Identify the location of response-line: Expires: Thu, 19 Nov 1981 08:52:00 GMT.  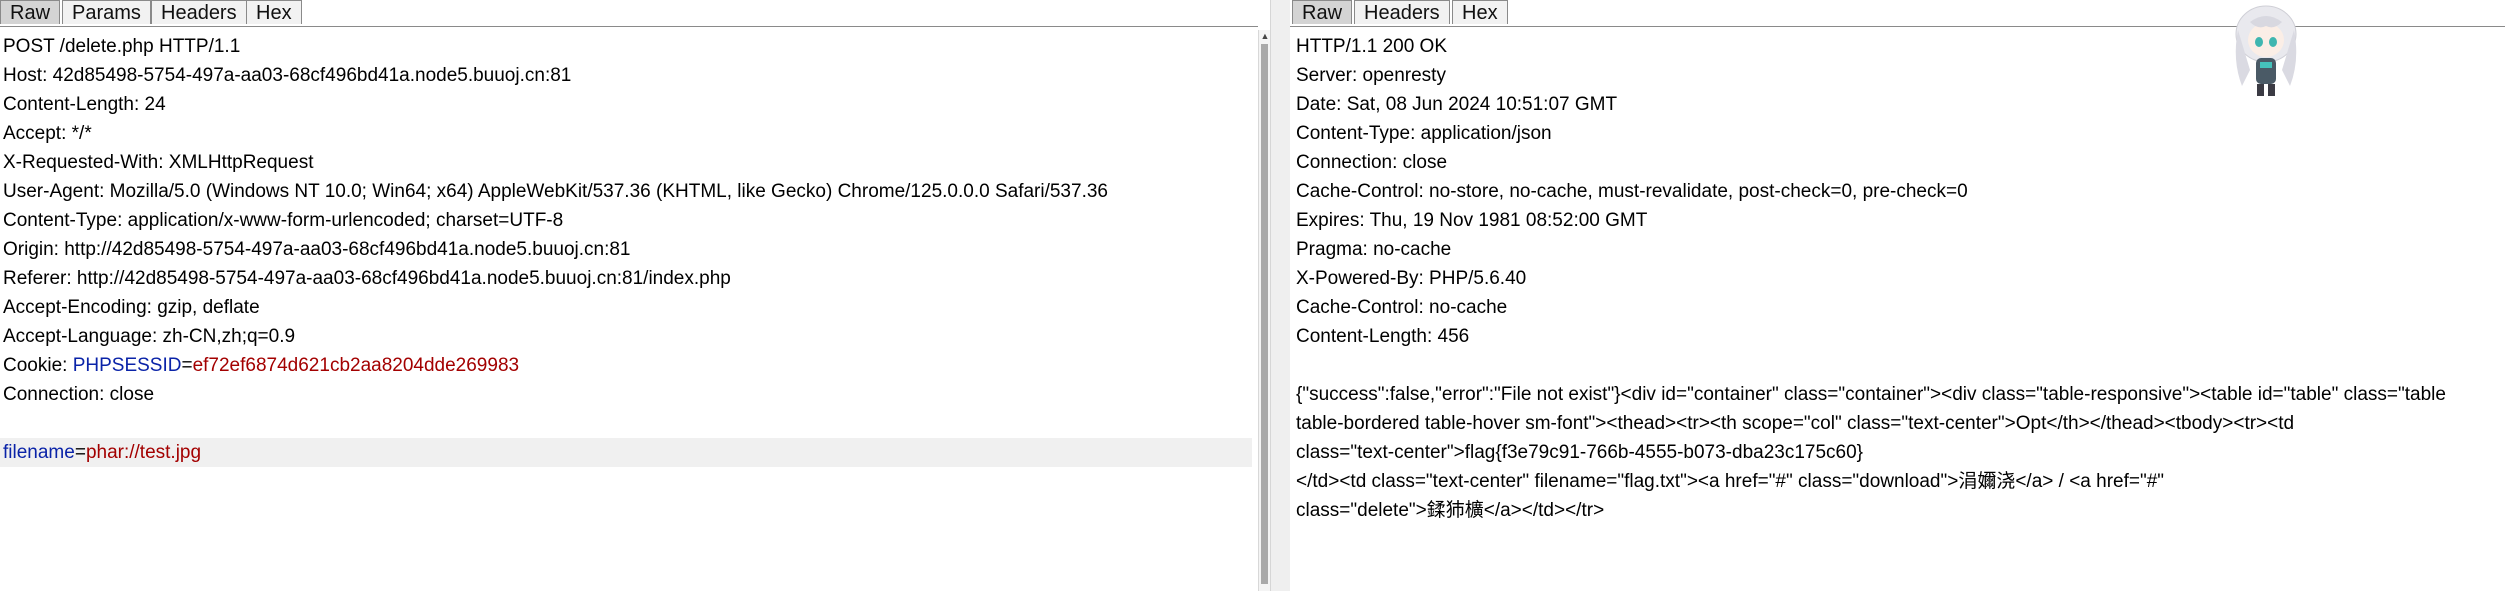
(1472, 220).